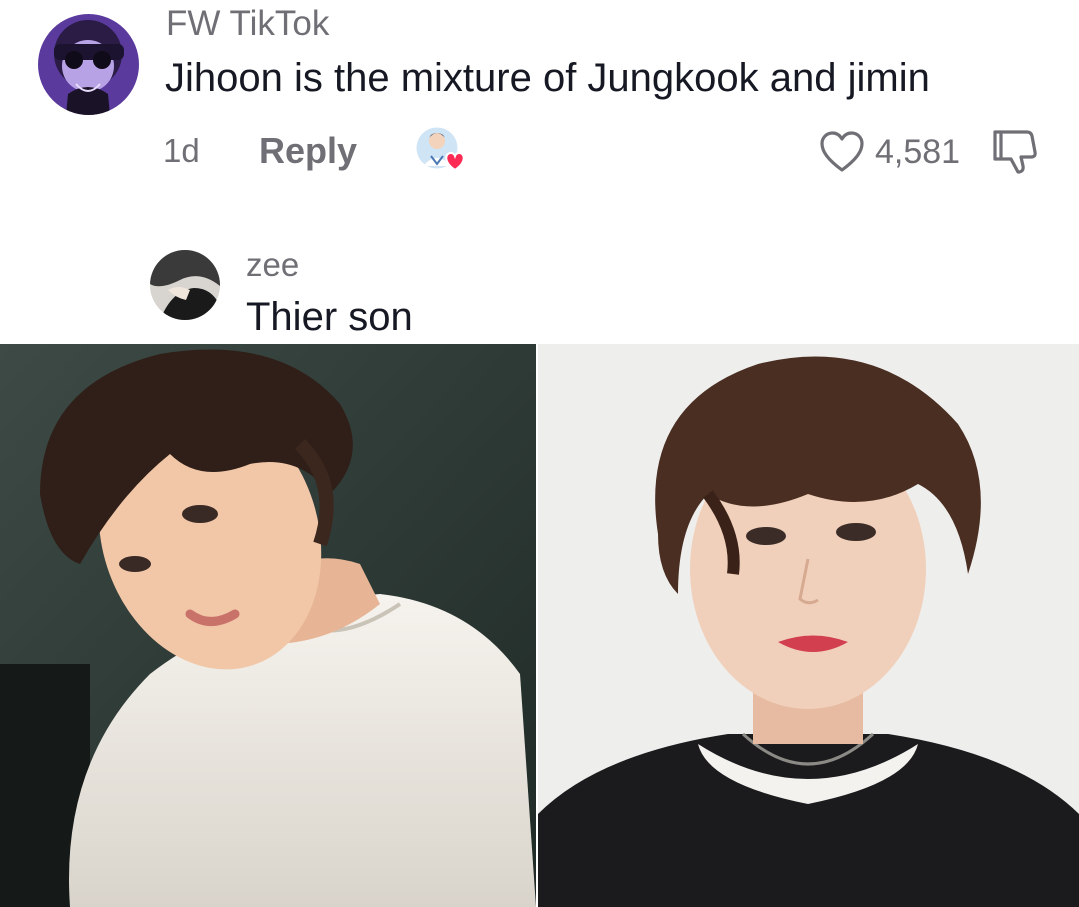  I want to click on comment-timestamp: 1d, so click(181, 150).